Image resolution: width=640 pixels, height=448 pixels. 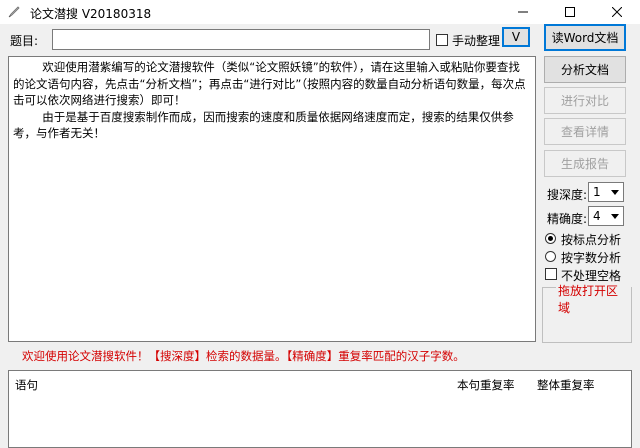 I want to click on drop-zone: 拖放打开区域, so click(x=587, y=312).